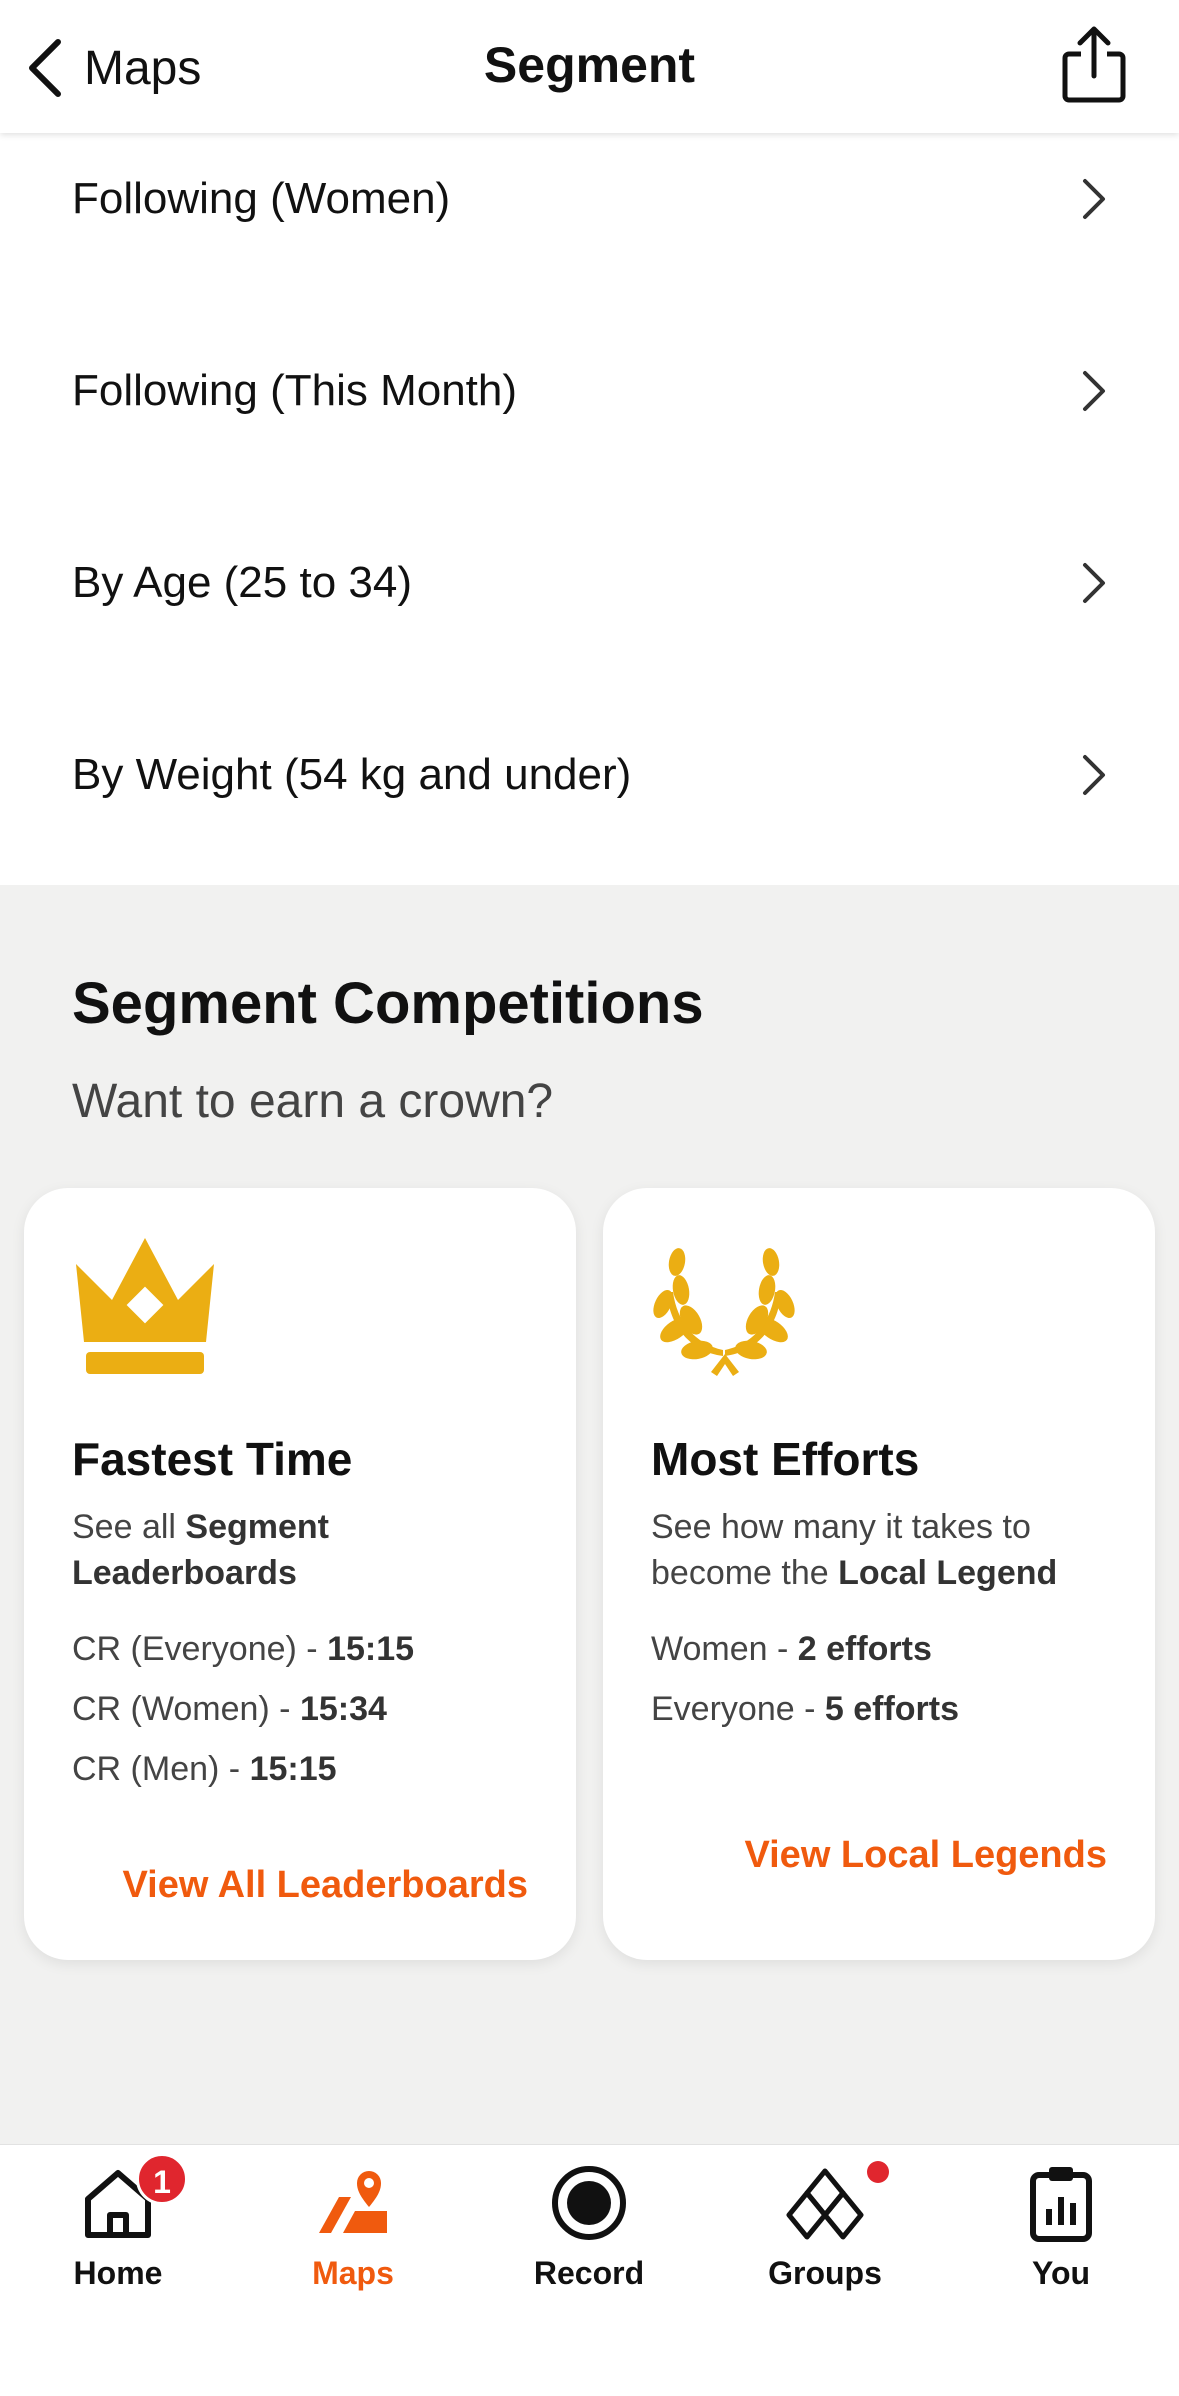  What do you see at coordinates (307, 1550) in the screenshot?
I see `card-description: See all Segment Leaderboards` at bounding box center [307, 1550].